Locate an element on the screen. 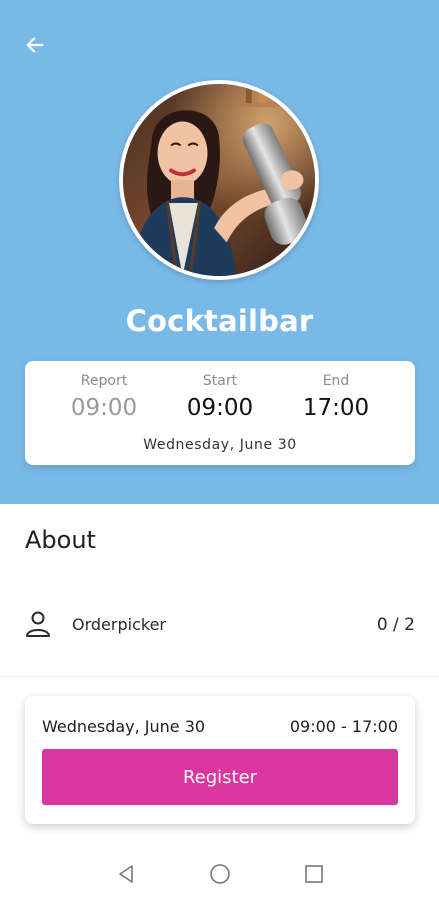 This screenshot has width=439, height=900. system-navbar is located at coordinates (219, 874).